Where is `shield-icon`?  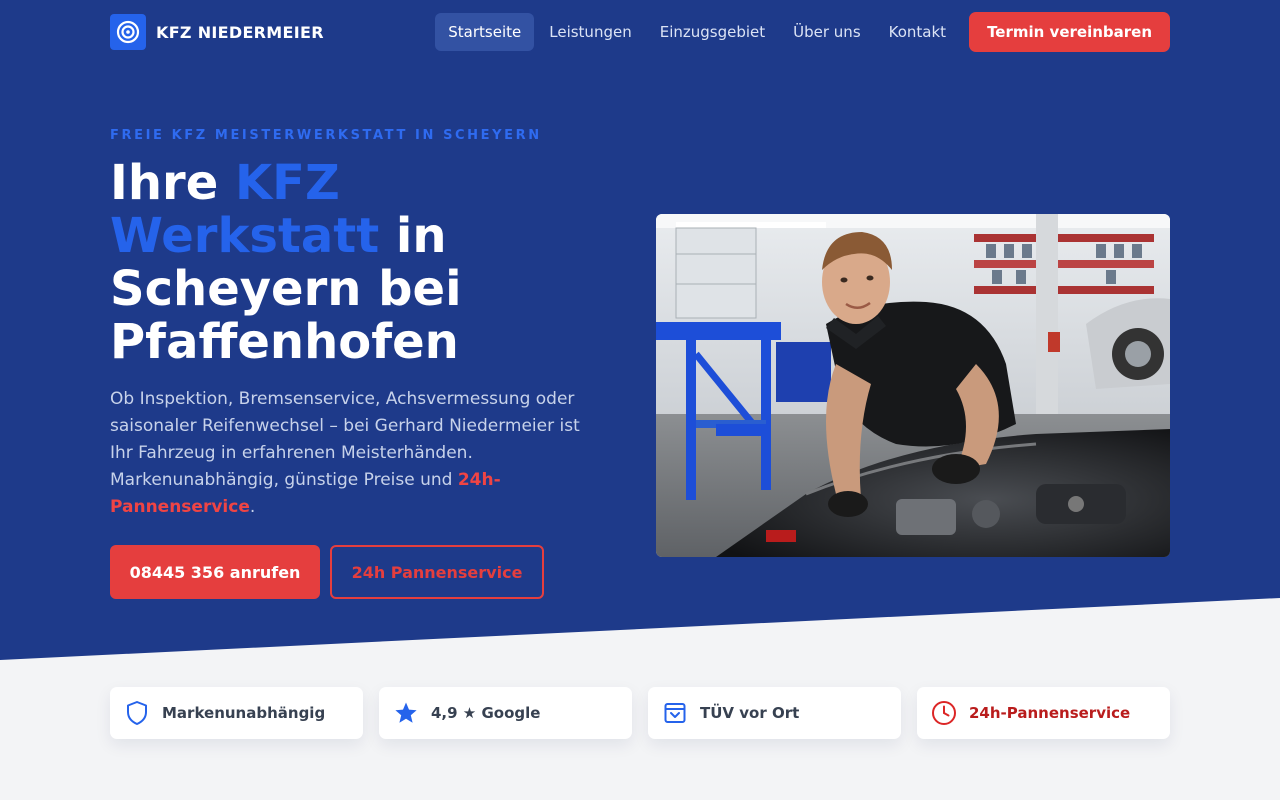
shield-icon is located at coordinates (137, 713).